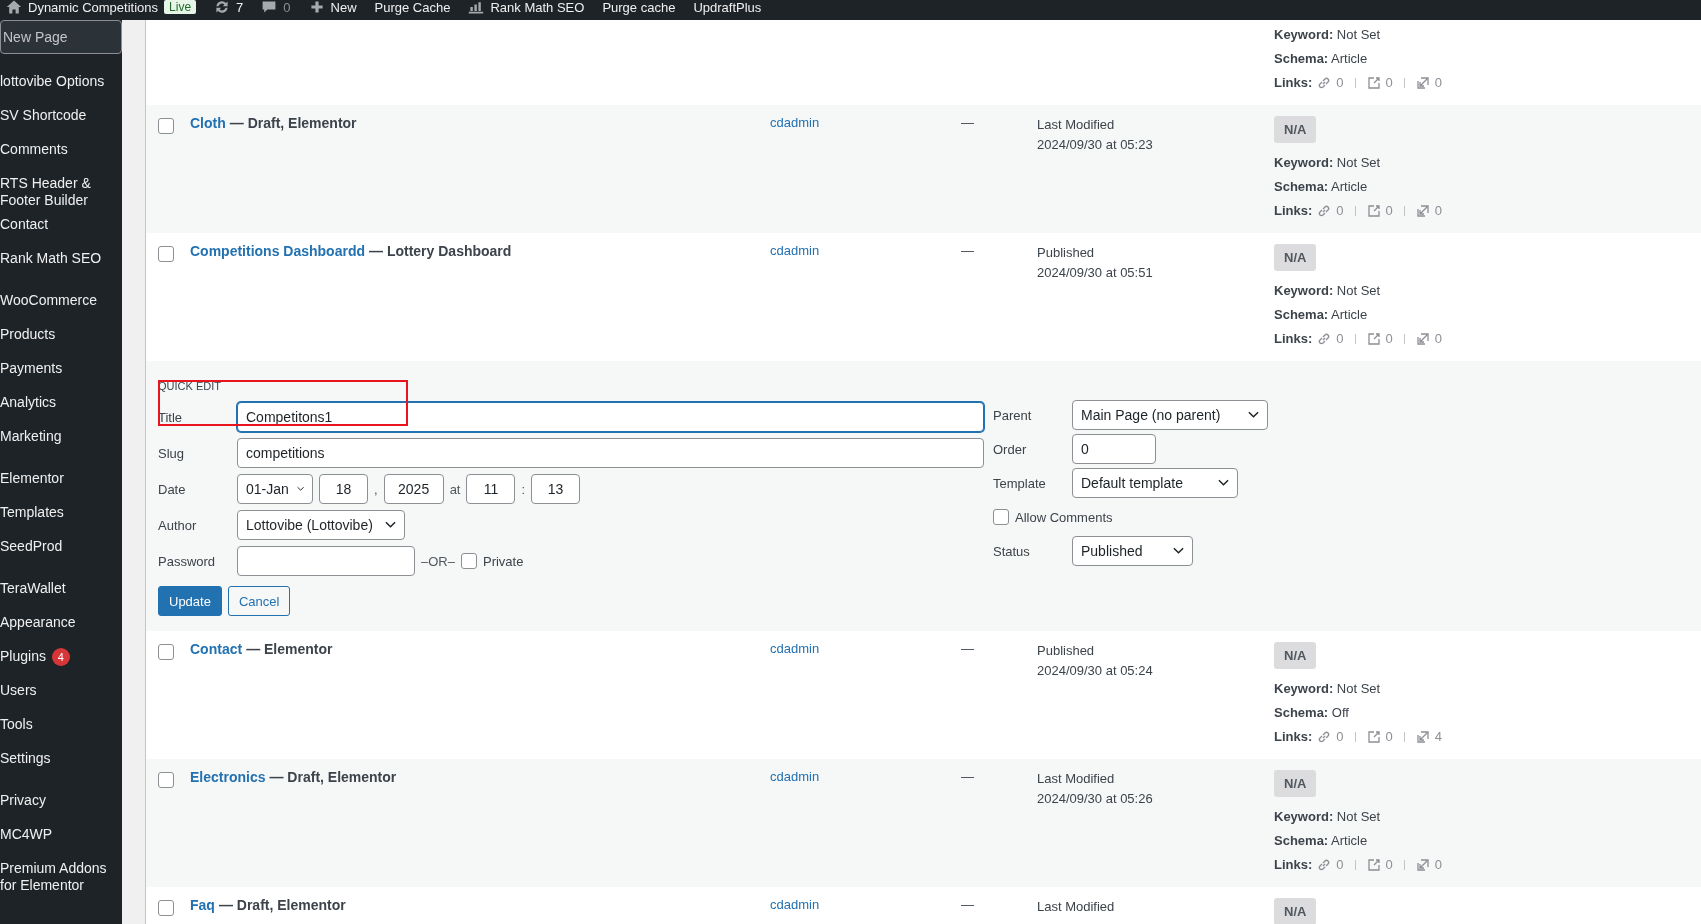 Image resolution: width=1701 pixels, height=924 pixels. What do you see at coordinates (440, 251) in the screenshot?
I see `post-state: — Lottery Dashboard` at bounding box center [440, 251].